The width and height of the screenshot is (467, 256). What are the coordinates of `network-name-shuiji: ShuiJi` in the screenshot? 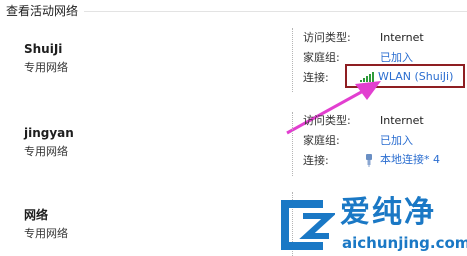 It's located at (43, 49).